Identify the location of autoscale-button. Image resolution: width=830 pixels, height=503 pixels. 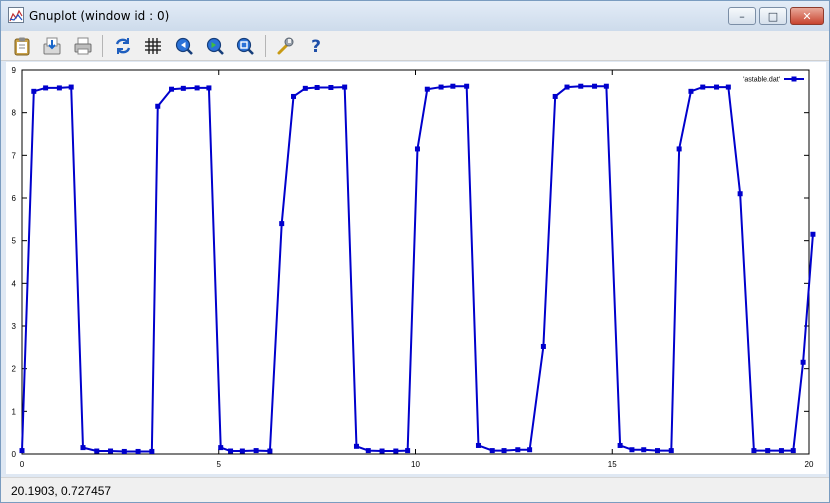
(245, 46).